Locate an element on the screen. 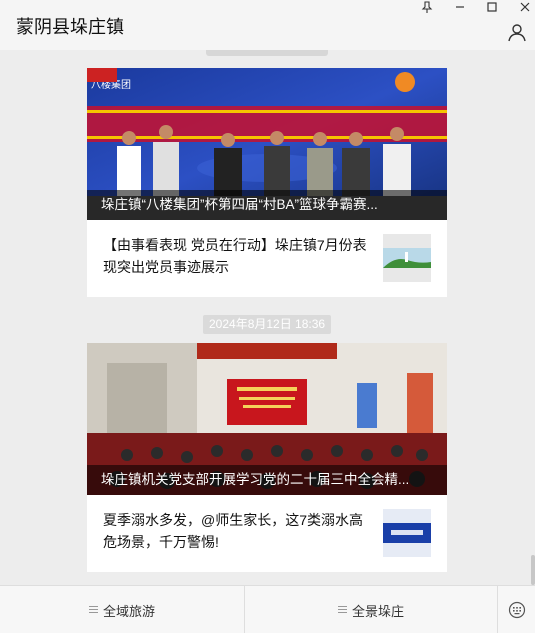 Image resolution: width=535 pixels, height=633 pixels. menu-item-label: 全景垛庄 is located at coordinates (377, 611).